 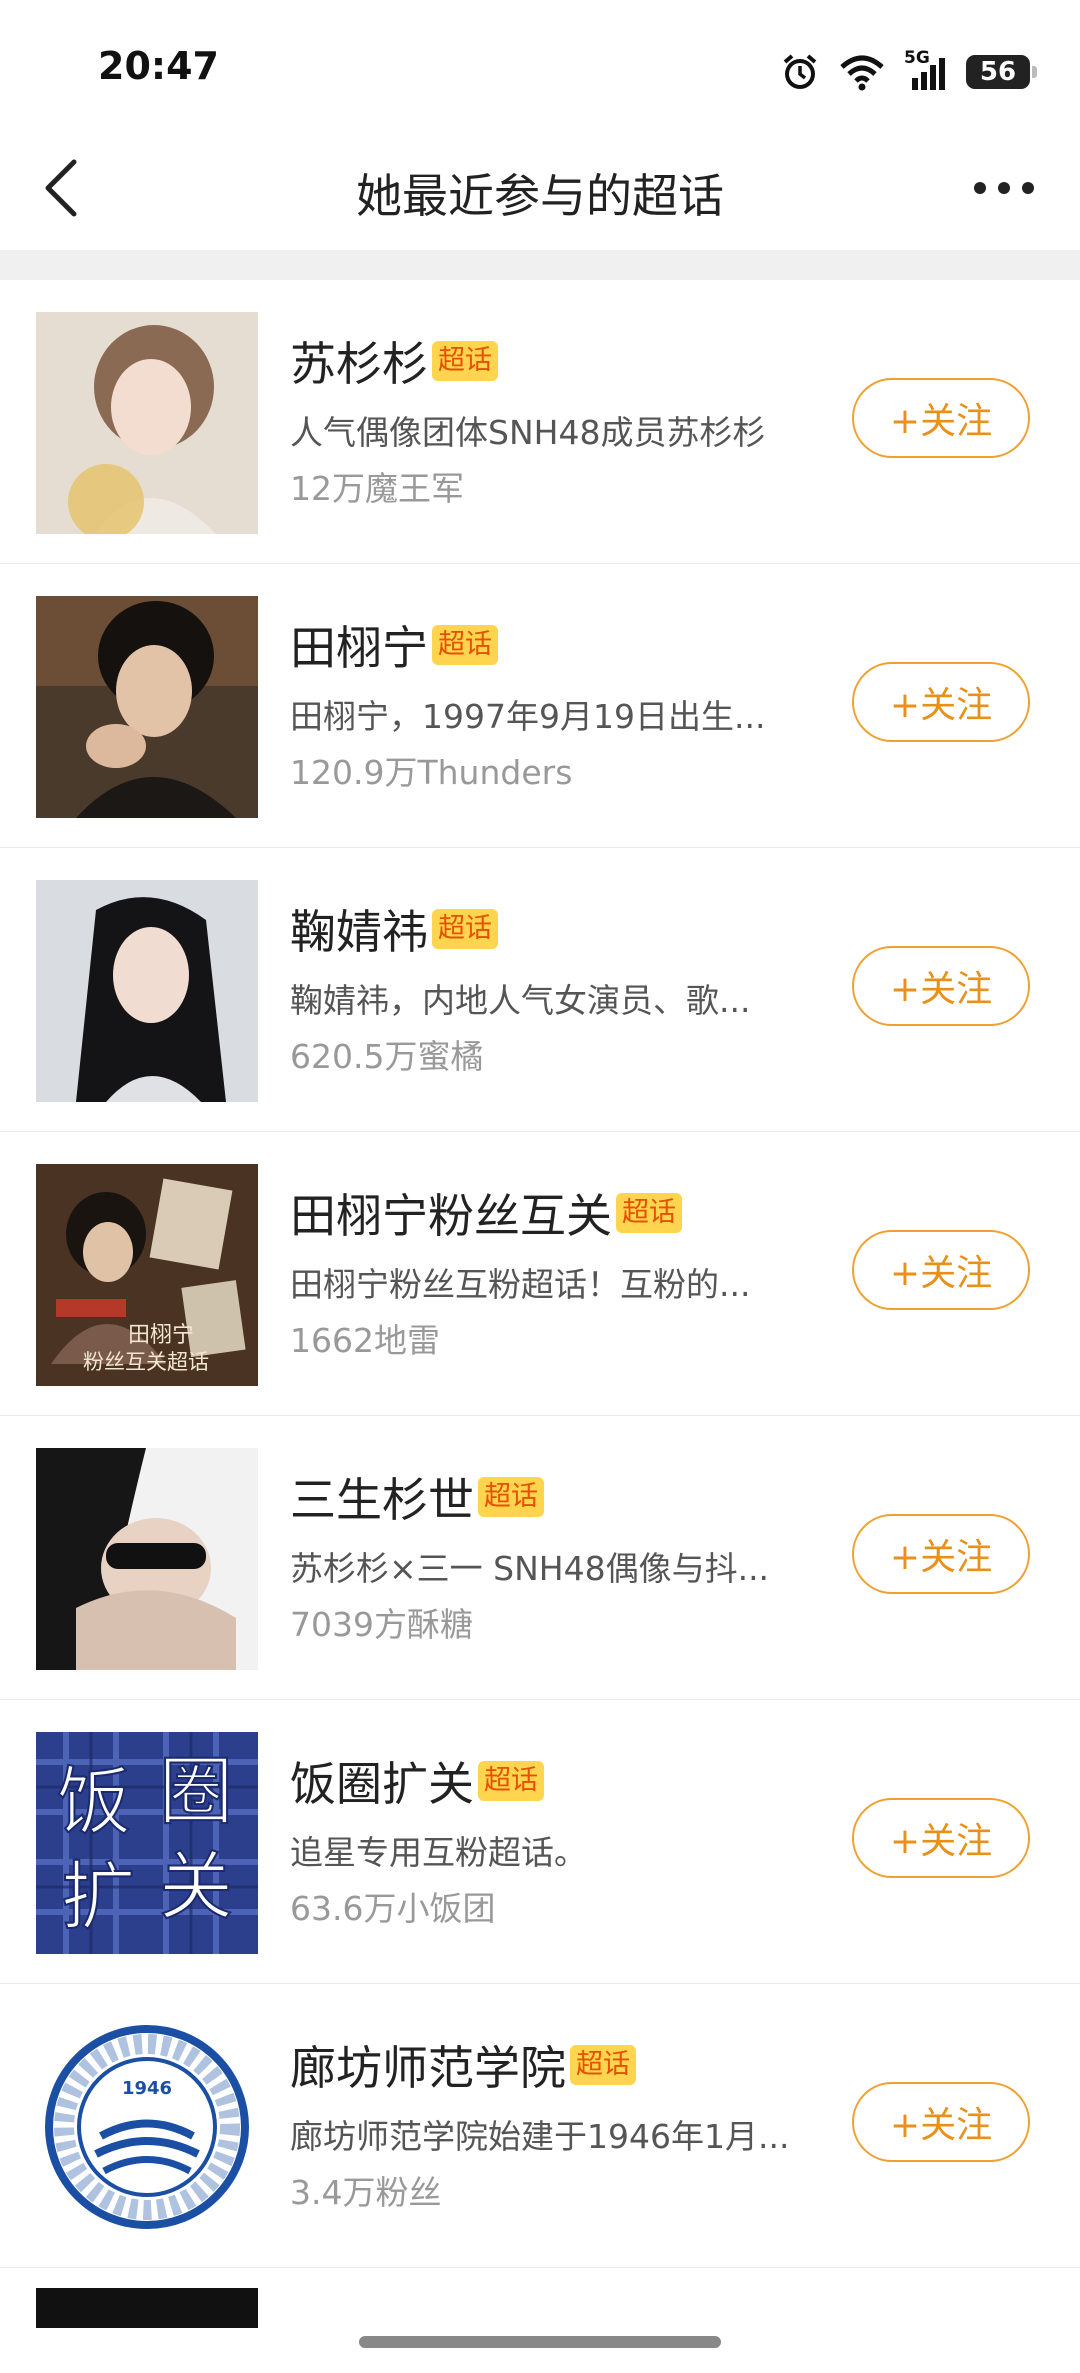 I want to click on battery-icon: 56, so click(x=1001, y=72).